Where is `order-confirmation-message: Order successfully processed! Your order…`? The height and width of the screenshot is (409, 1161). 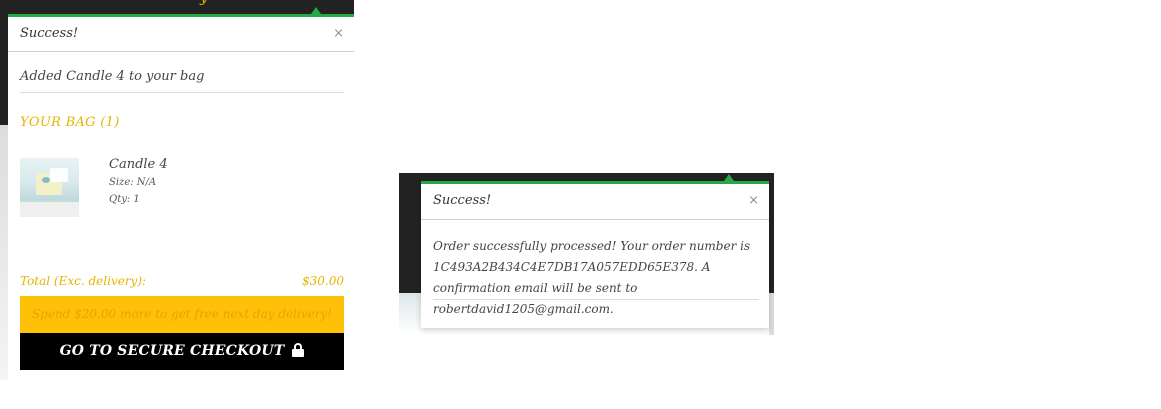
order-confirmation-message: Order successfully processed! Your order… is located at coordinates (592, 277).